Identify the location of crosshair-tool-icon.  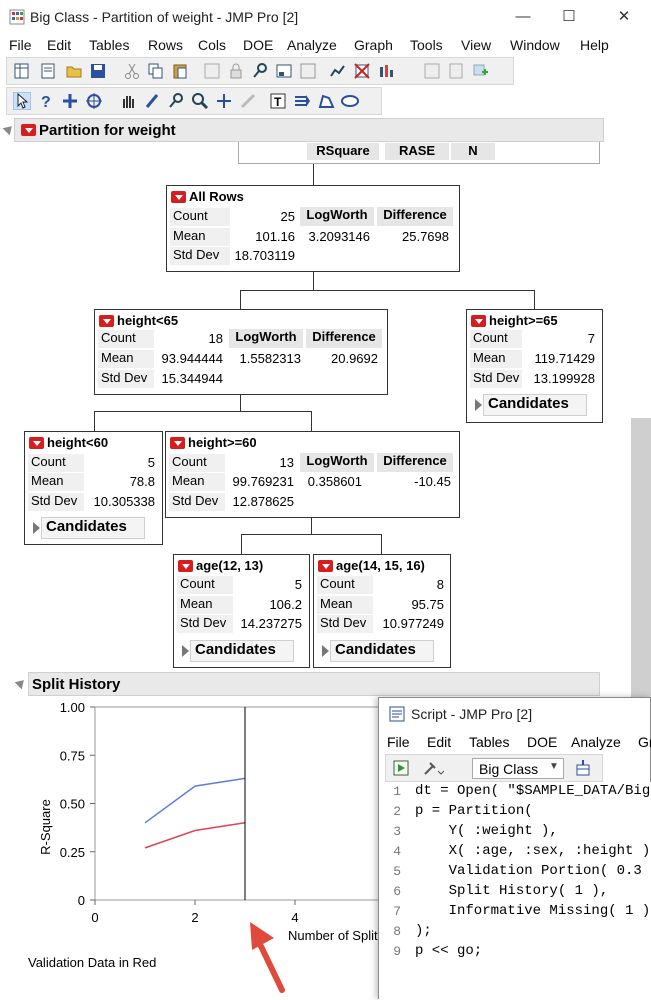
(94, 101).